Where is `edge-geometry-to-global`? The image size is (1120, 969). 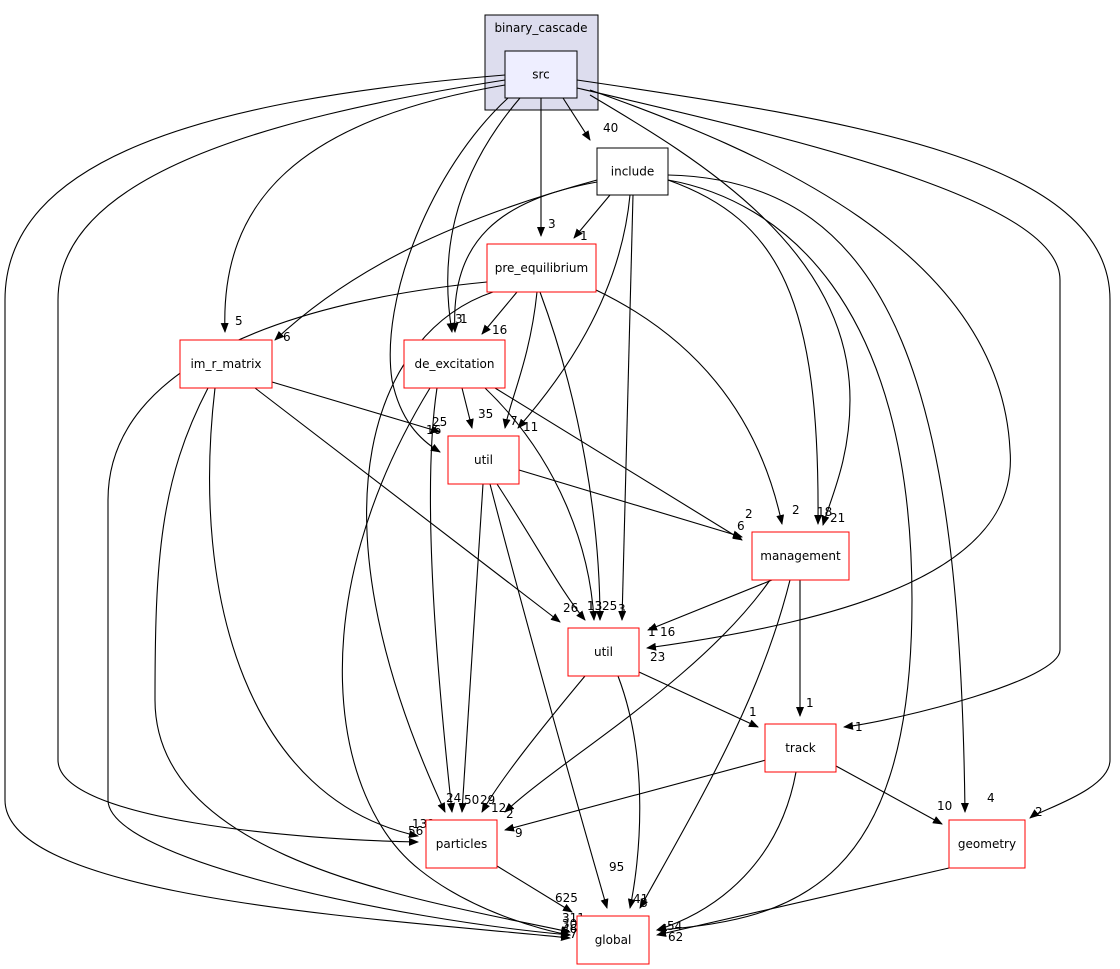
edge-geometry-to-global is located at coordinates (803, 902).